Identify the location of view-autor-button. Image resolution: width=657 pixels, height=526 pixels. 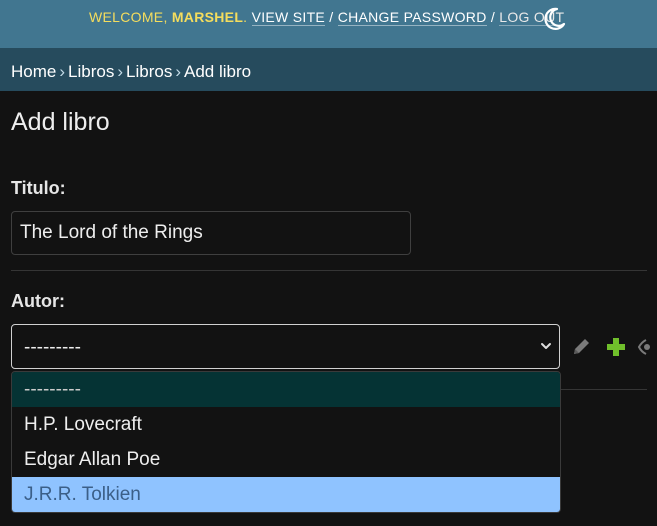
(647, 349).